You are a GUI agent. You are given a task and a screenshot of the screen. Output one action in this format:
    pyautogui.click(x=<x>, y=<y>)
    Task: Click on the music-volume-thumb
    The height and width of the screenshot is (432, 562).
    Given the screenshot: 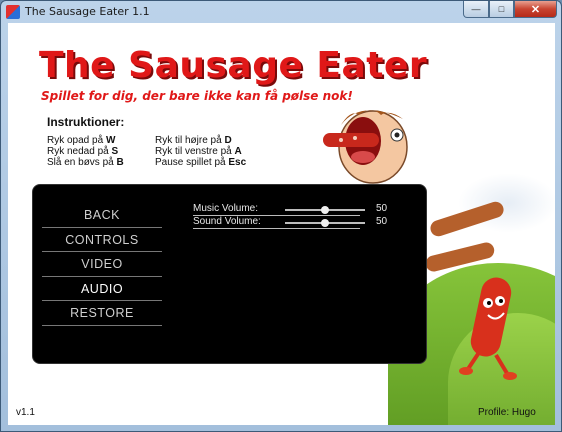 What is the action you would take?
    pyautogui.click(x=325, y=210)
    